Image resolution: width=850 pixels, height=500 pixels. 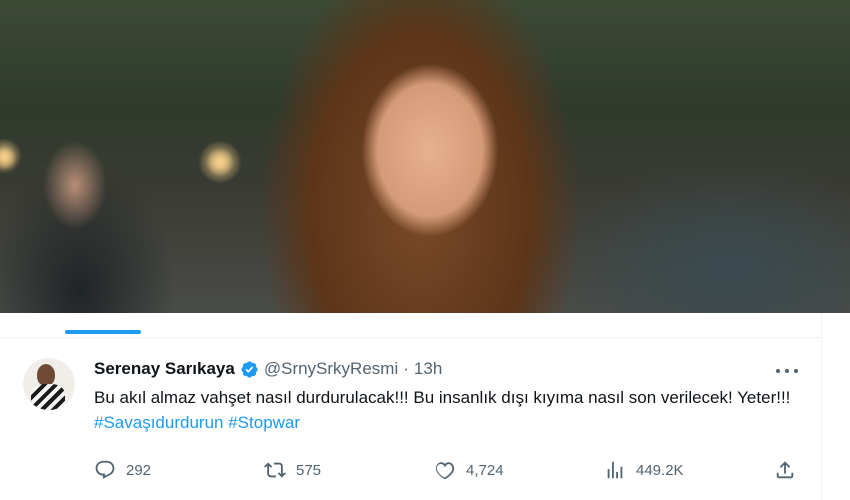 I want to click on retweet-button: 575, so click(x=292, y=470).